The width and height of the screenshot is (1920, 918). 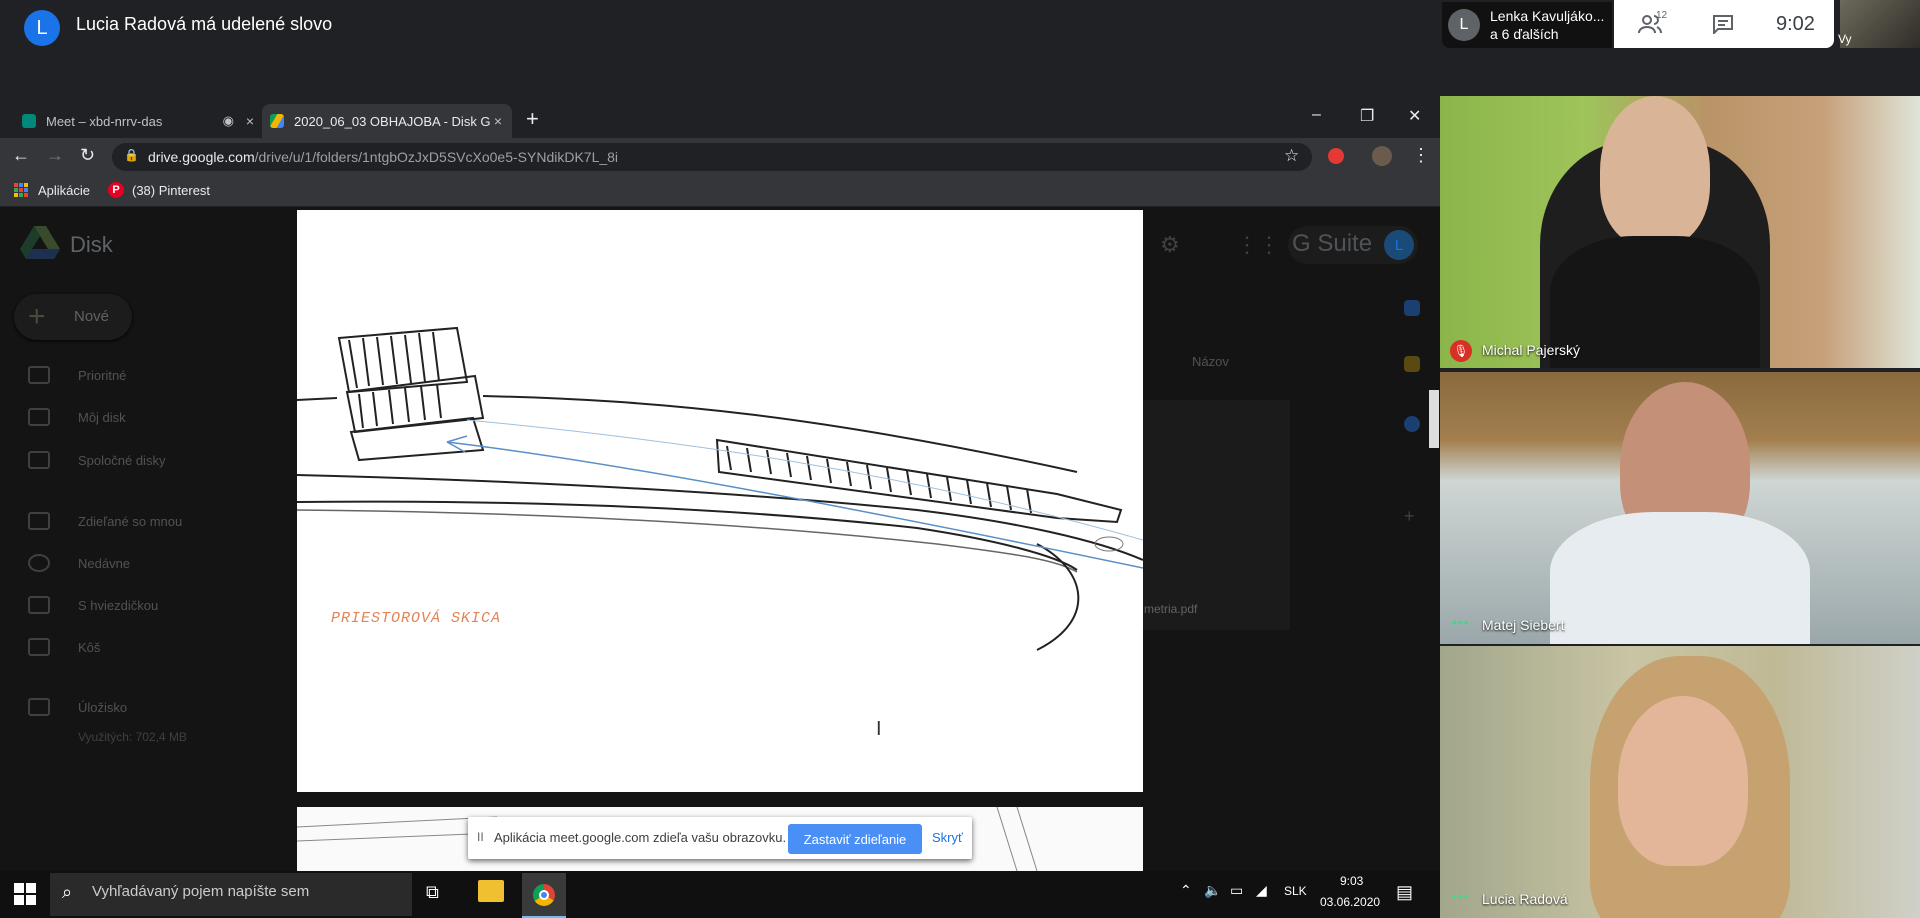 I want to click on tasks-icon, so click(x=1412, y=424).